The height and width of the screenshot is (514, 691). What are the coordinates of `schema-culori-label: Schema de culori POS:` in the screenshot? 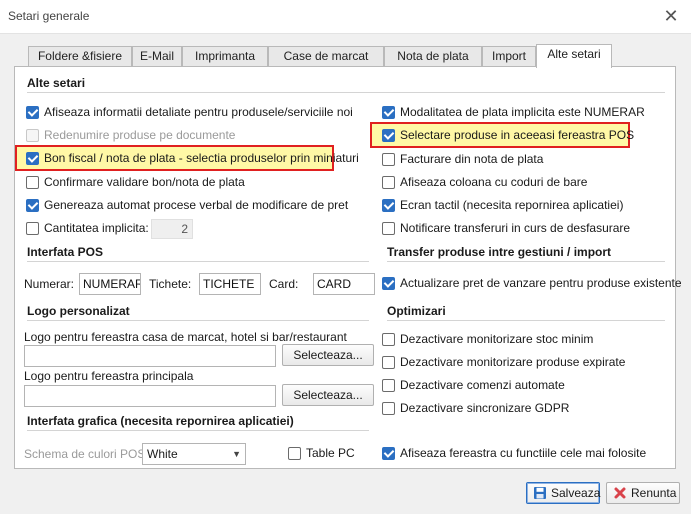 It's located at (86, 454).